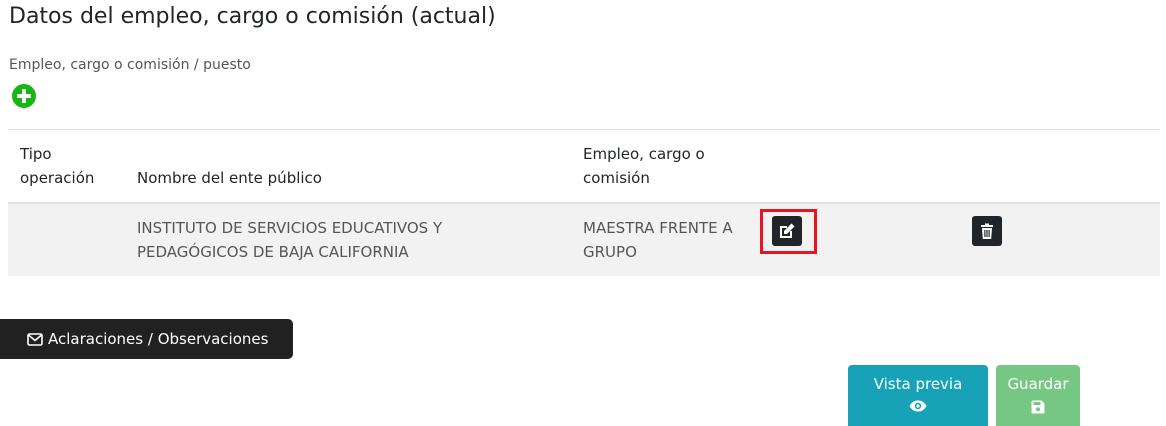 The height and width of the screenshot is (426, 1166). What do you see at coordinates (57, 166) in the screenshot?
I see `header-tipo-operacion: Tipo operación` at bounding box center [57, 166].